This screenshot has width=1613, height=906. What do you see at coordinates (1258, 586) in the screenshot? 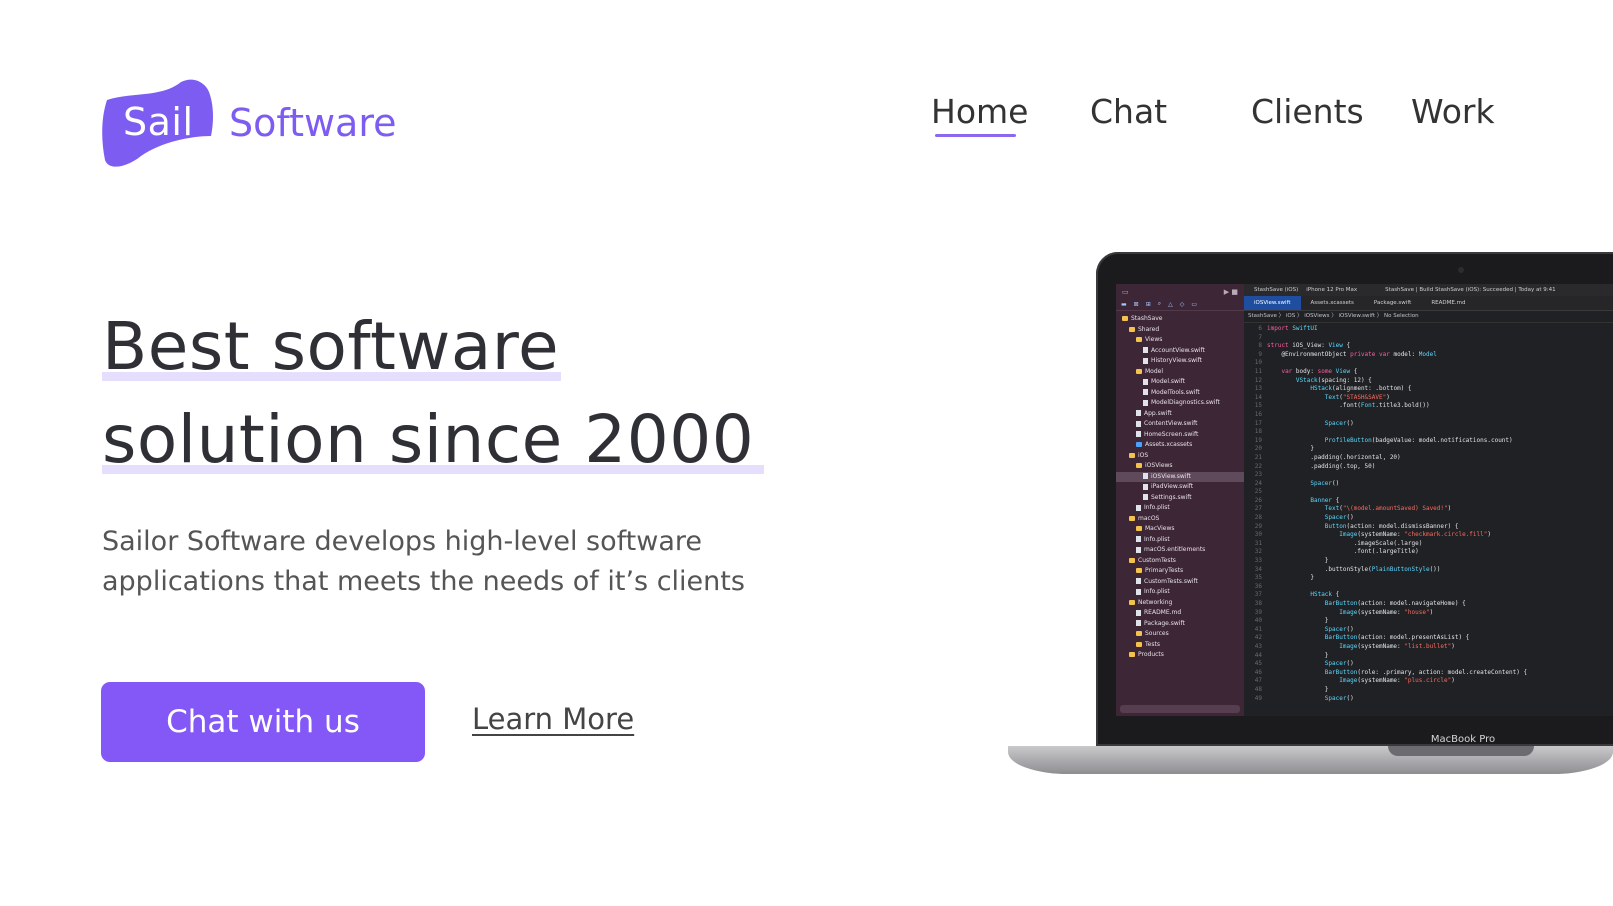
I see `line-number: 36` at bounding box center [1258, 586].